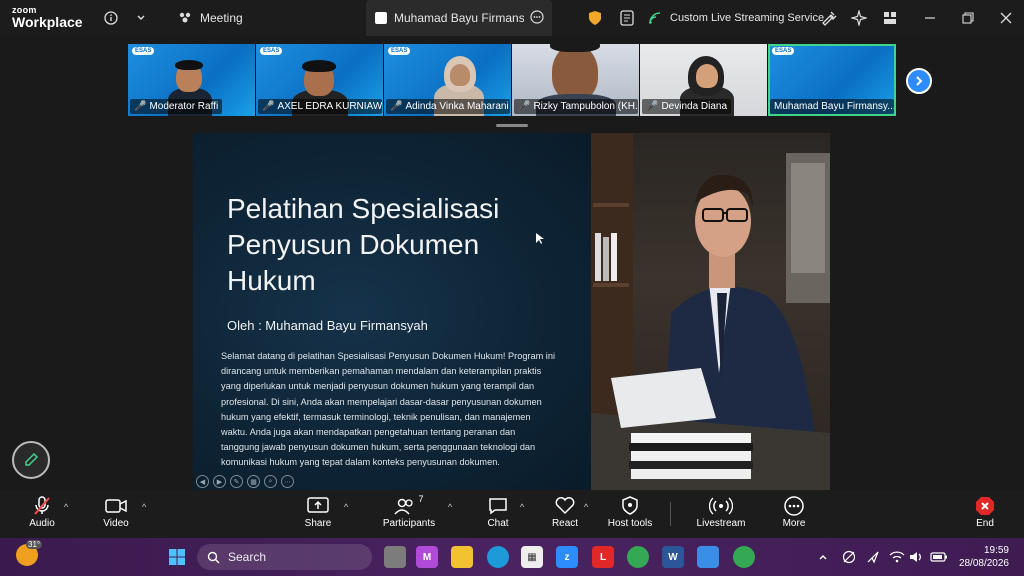  I want to click on start-icon, so click(177, 557).